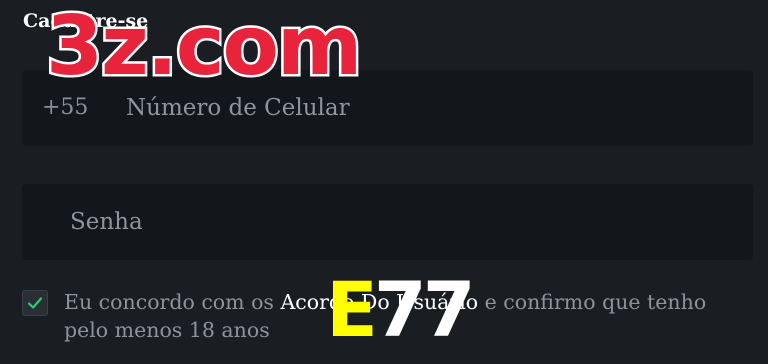  I want to click on brand-logo-overlay: 3z.com, so click(203, 47).